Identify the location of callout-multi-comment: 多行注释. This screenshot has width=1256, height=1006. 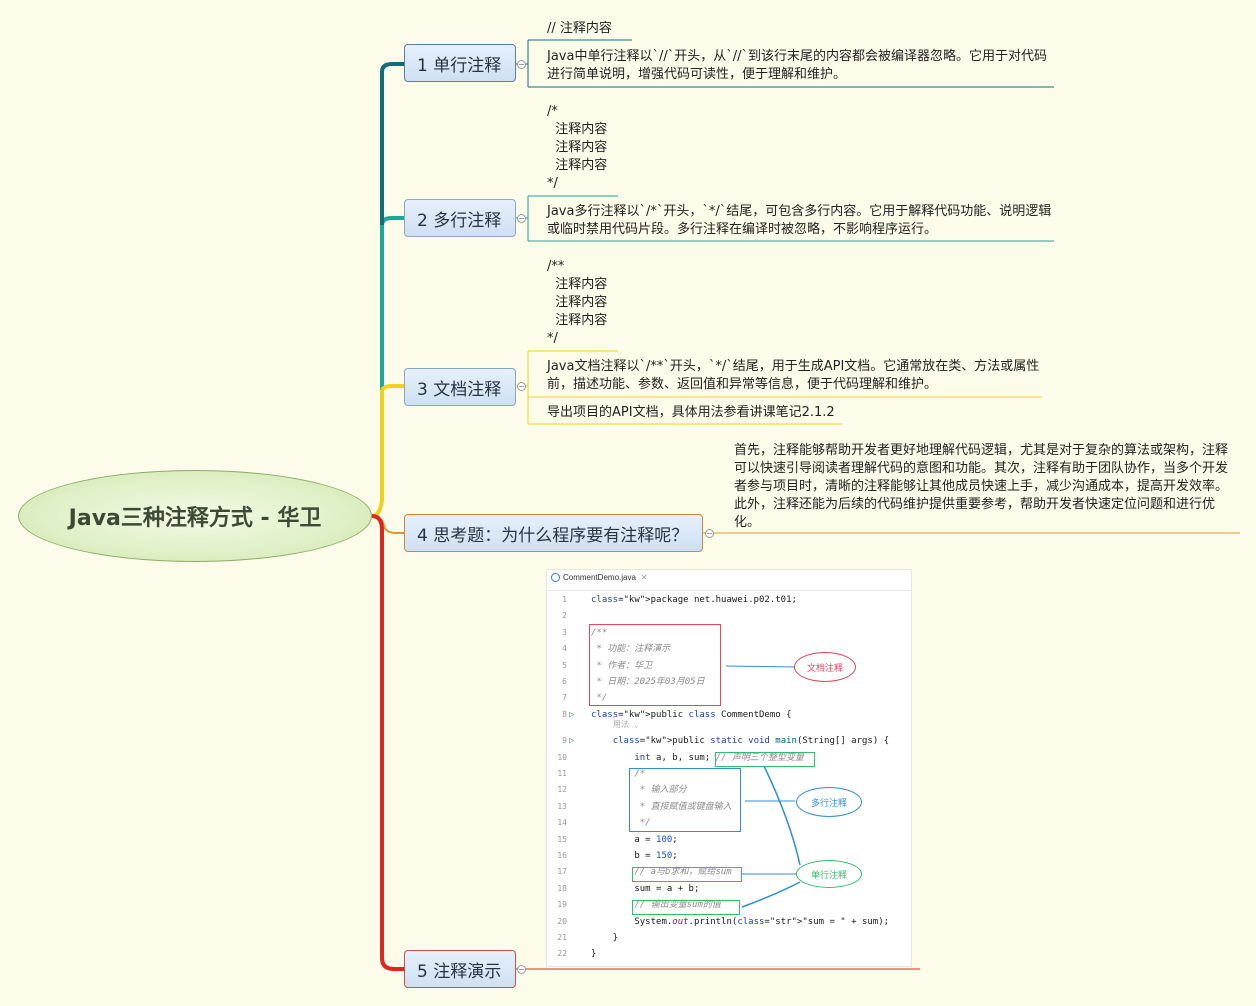
(829, 802).